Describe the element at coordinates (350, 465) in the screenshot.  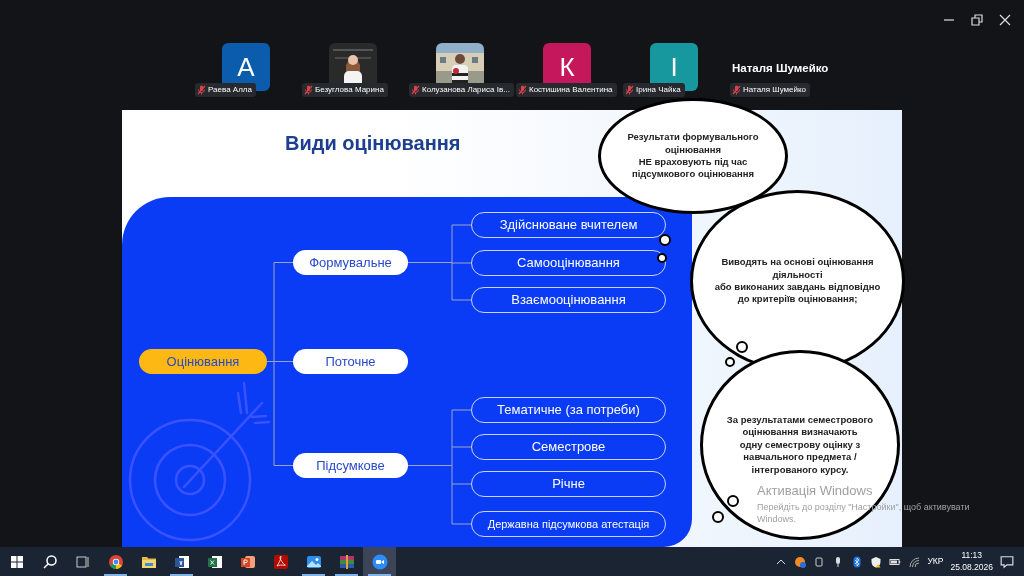
I see `diagram-node: Підсумкове` at that location.